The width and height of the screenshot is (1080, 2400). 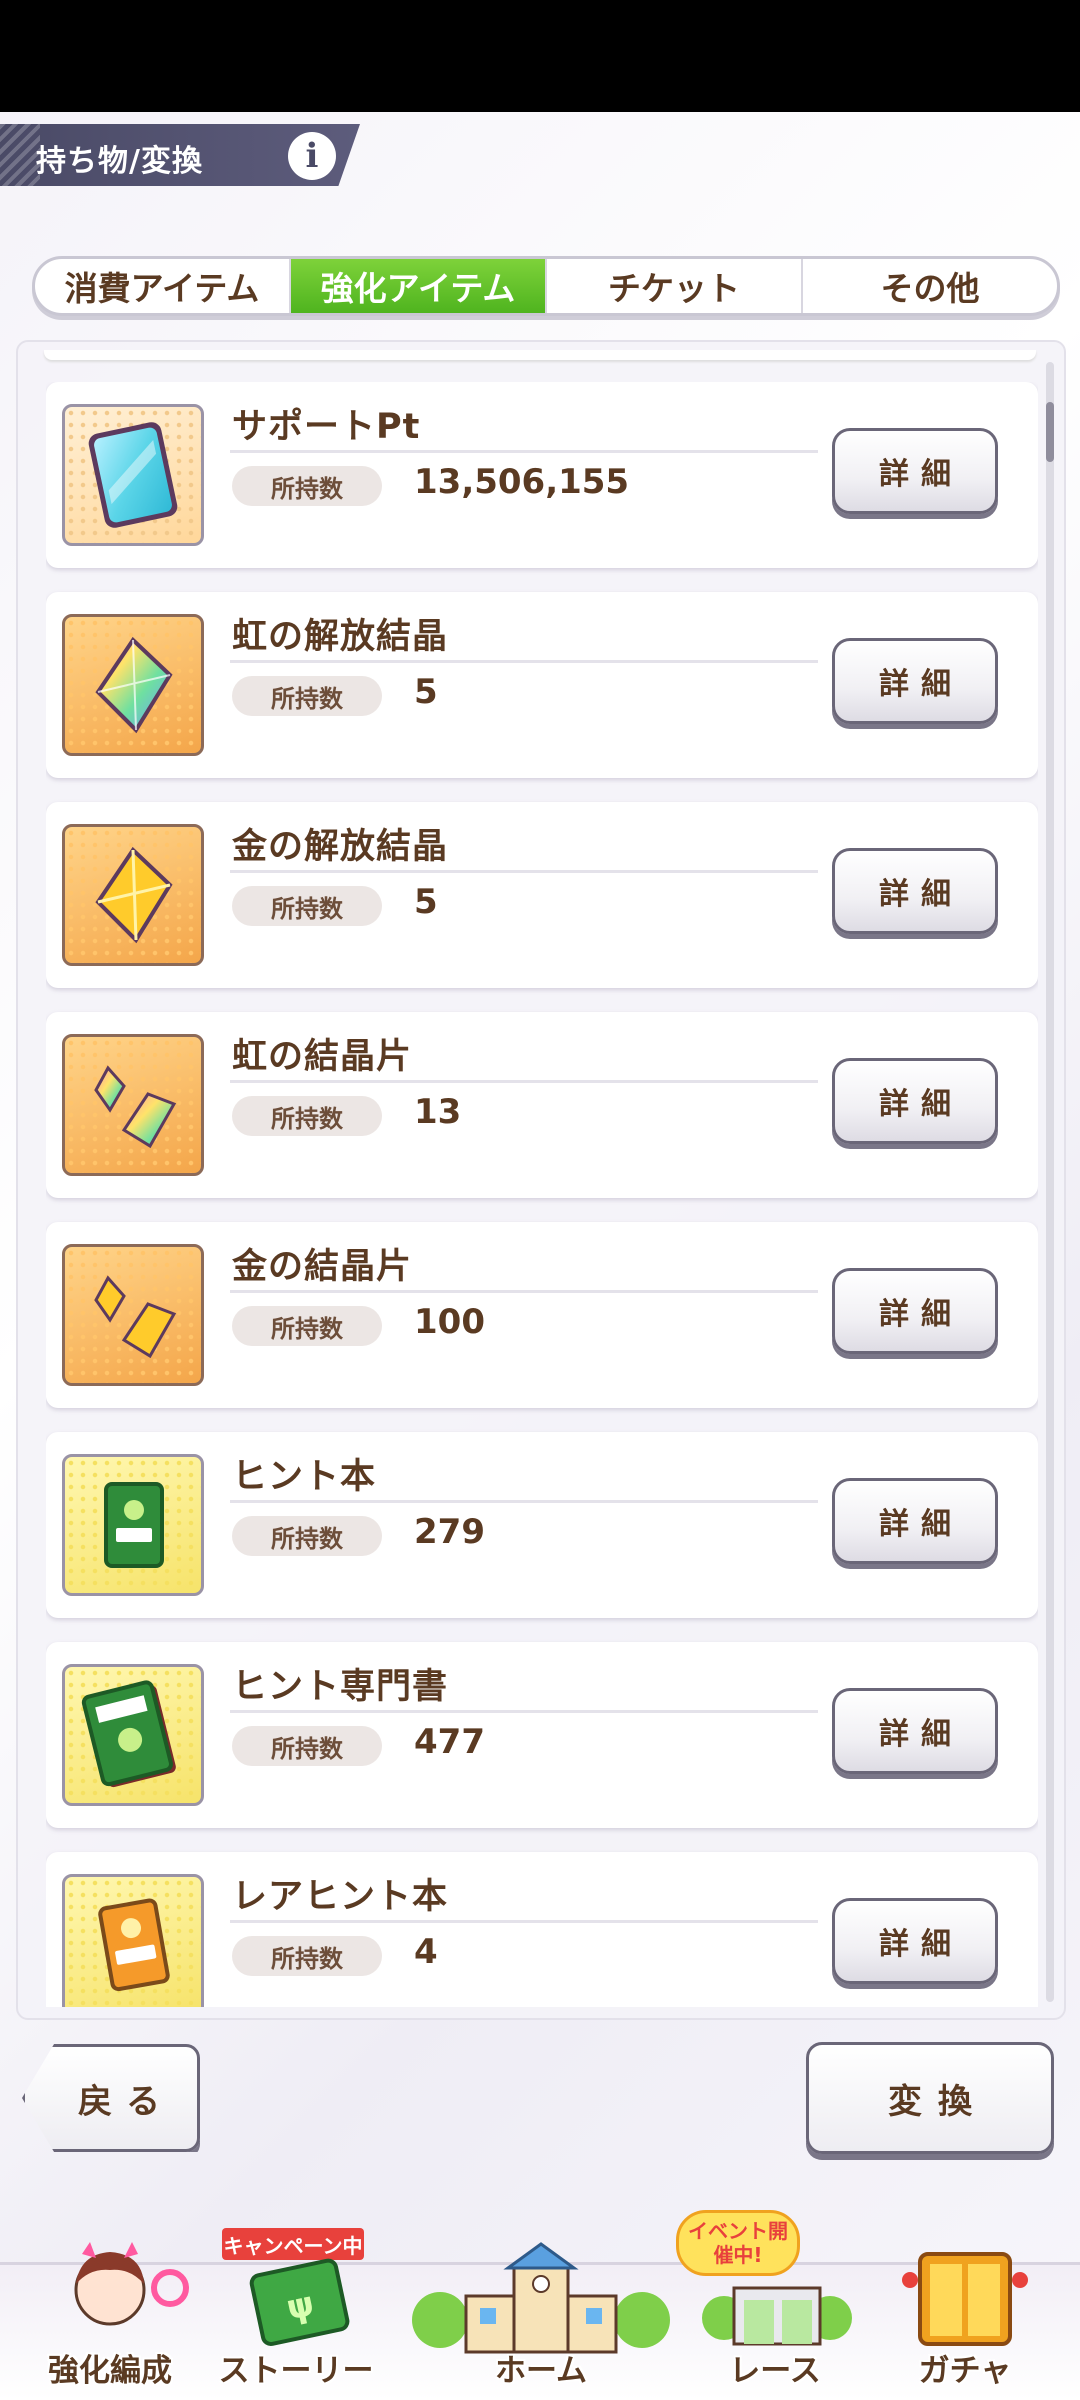 I want to click on school-building-icon, so click(x=541, y=2298).